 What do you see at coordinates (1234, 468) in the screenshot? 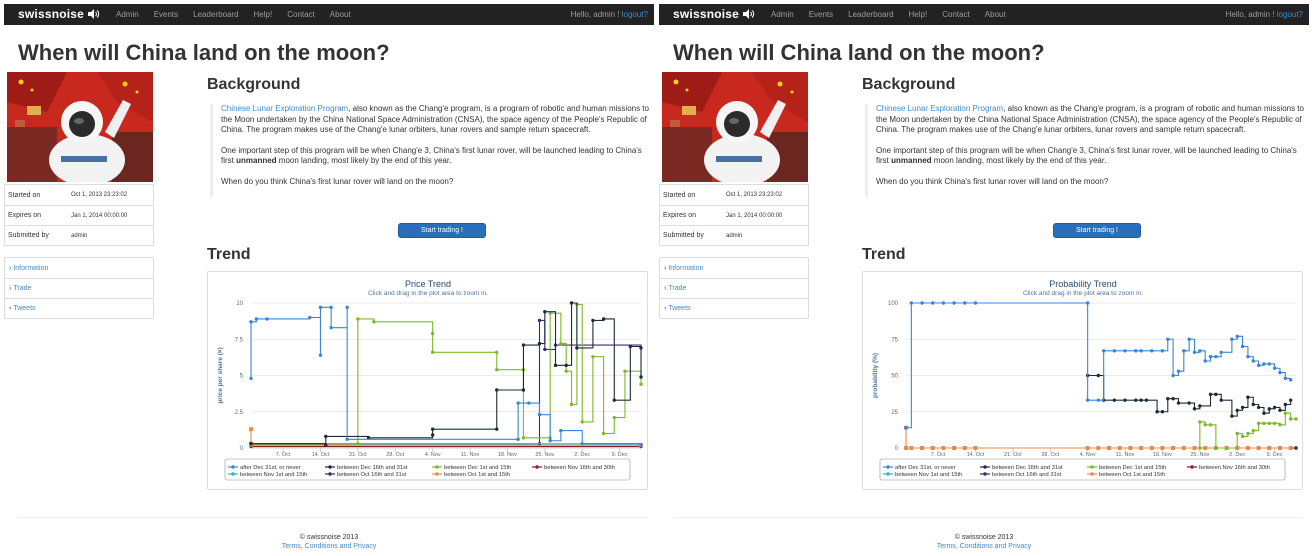
I see `legend-label: between Nov 16th and 30th` at bounding box center [1234, 468].